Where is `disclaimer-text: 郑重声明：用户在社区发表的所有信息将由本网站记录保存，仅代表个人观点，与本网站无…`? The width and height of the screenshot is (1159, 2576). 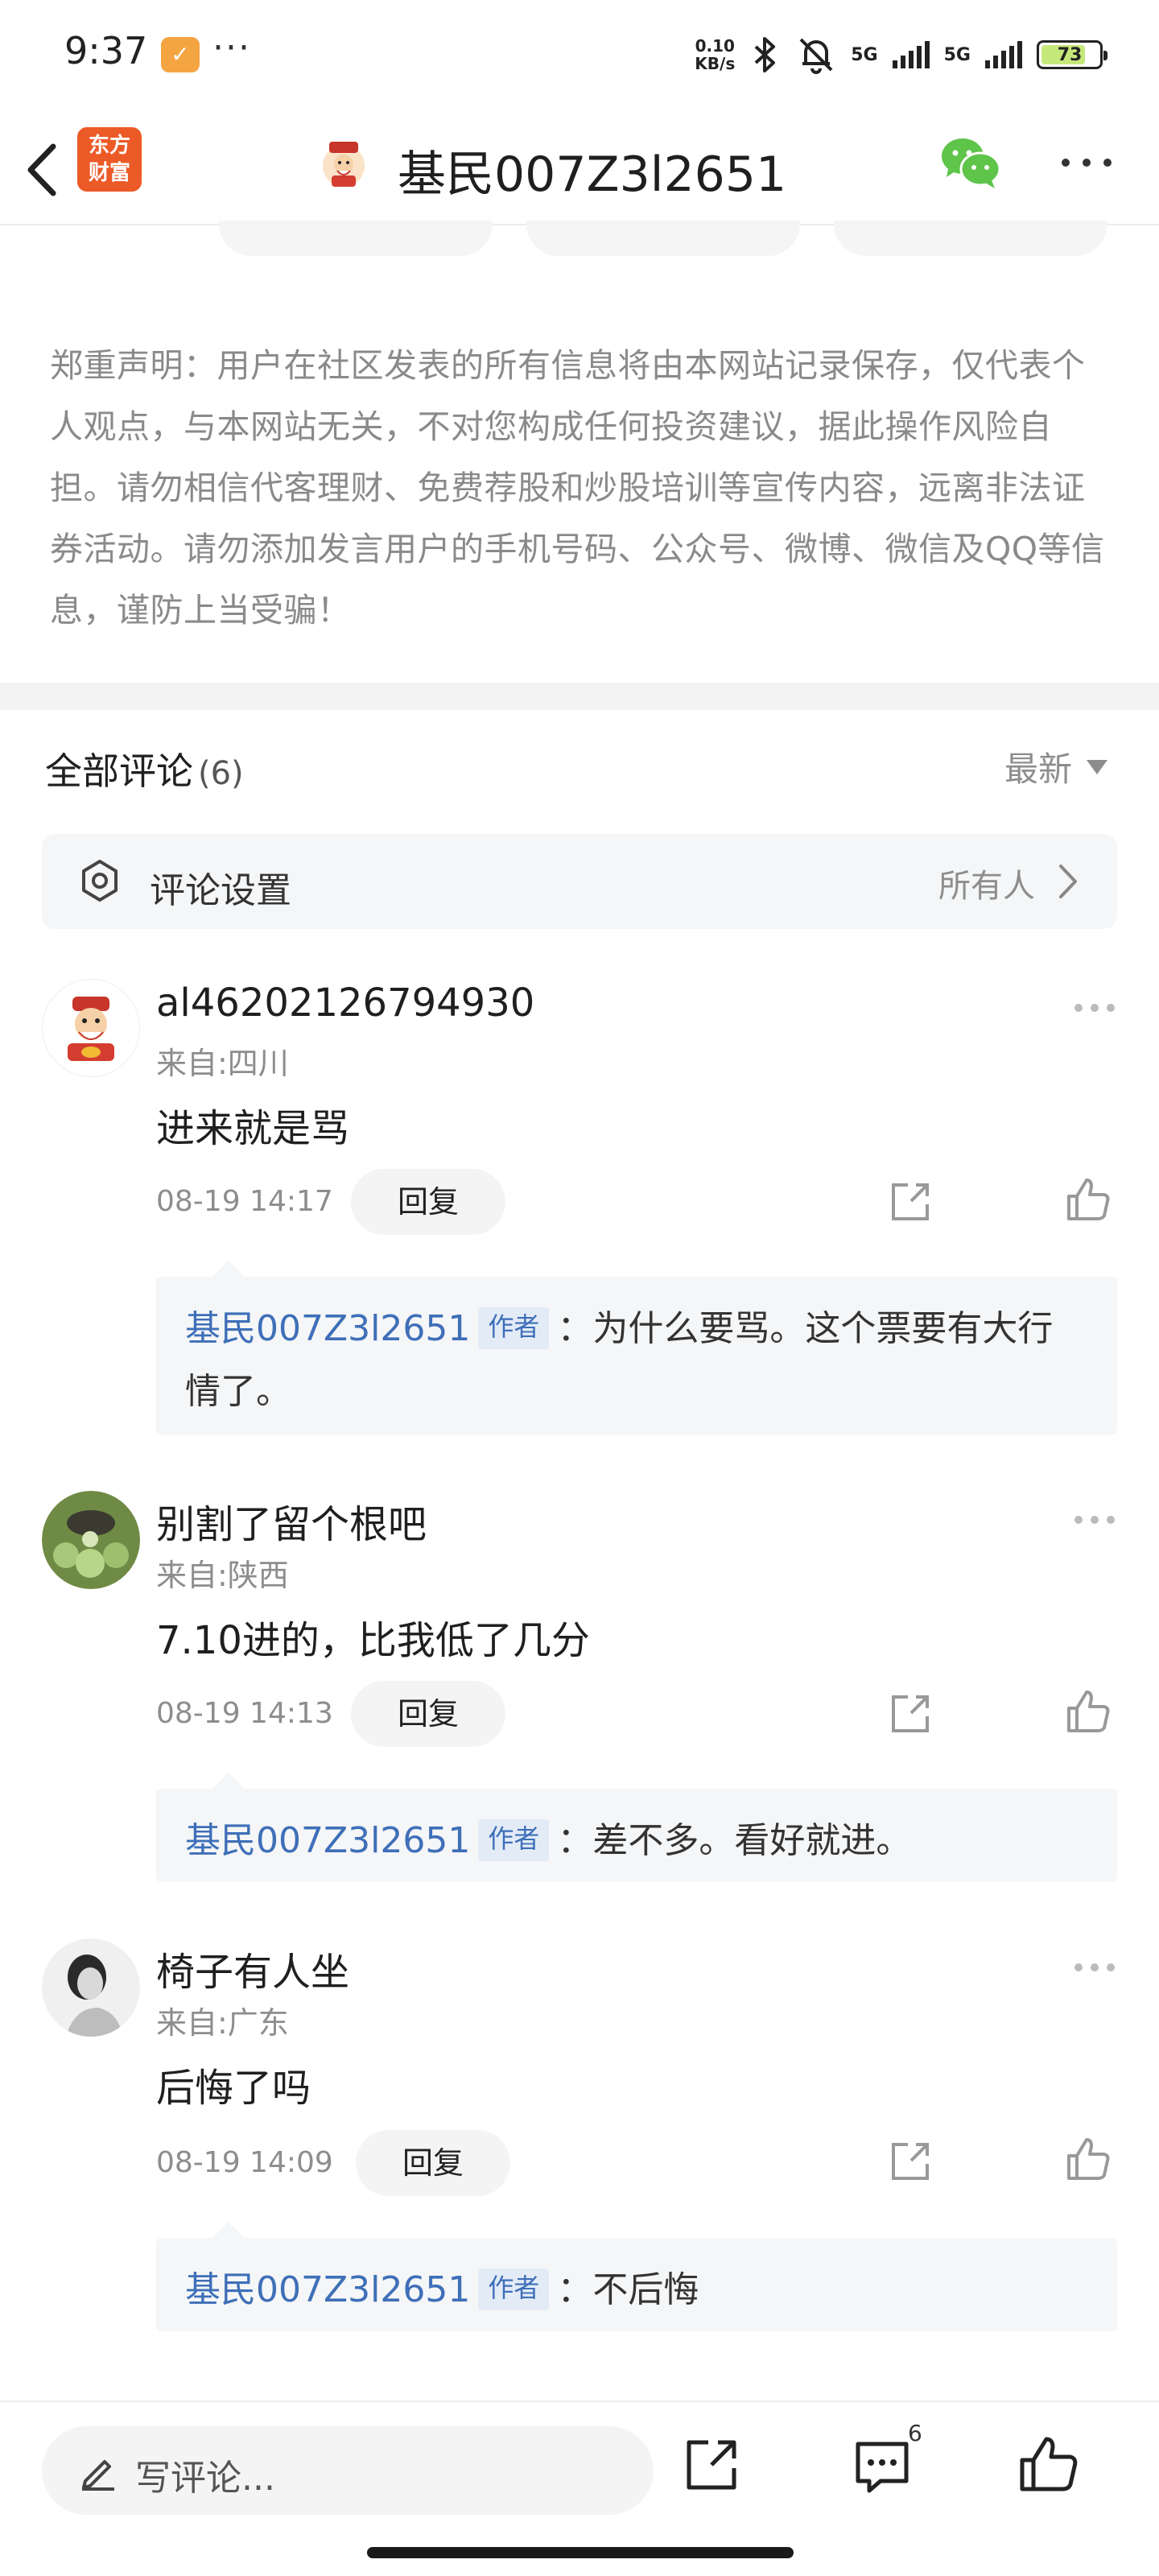
disclaimer-text: 郑重声明：用户在社区发表的所有信息将由本网站记录保存，仅代表个人观点，与本网站无… is located at coordinates (577, 488).